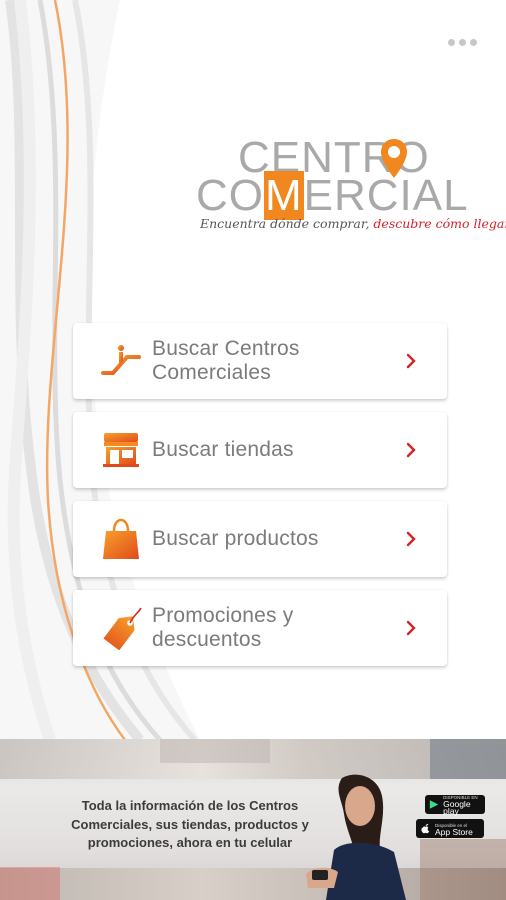  What do you see at coordinates (121, 539) in the screenshot?
I see `shopping-bag-icon` at bounding box center [121, 539].